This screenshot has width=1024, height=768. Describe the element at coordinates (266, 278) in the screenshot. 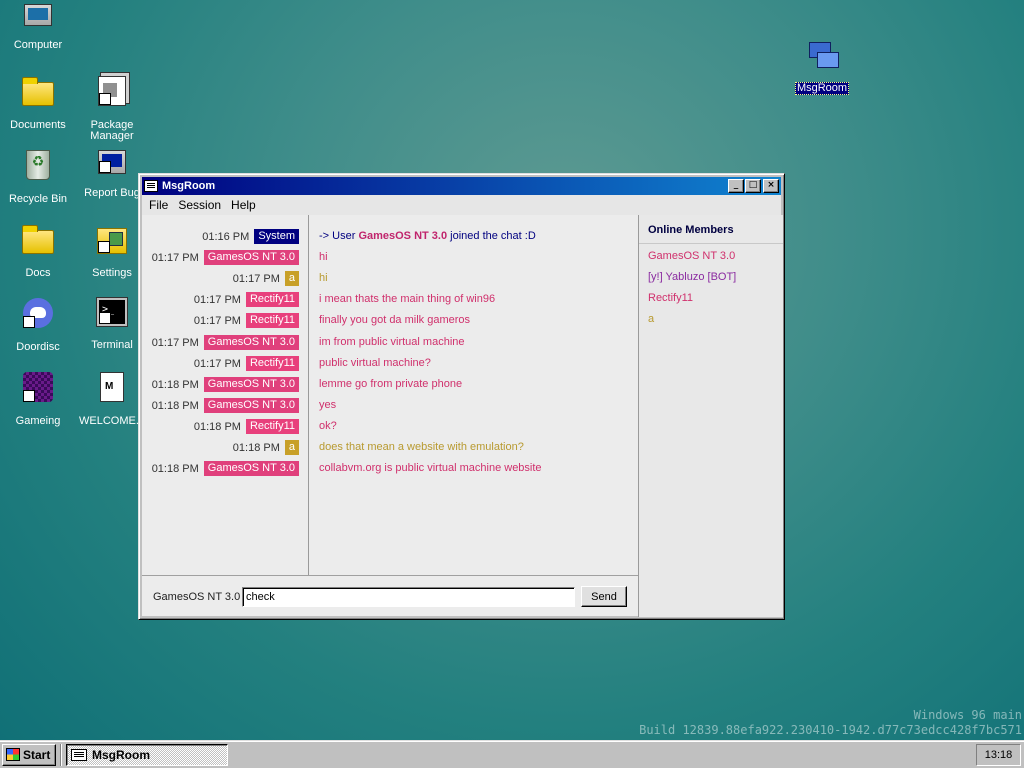

I see `message-meta: 01:17 PM a` at that location.